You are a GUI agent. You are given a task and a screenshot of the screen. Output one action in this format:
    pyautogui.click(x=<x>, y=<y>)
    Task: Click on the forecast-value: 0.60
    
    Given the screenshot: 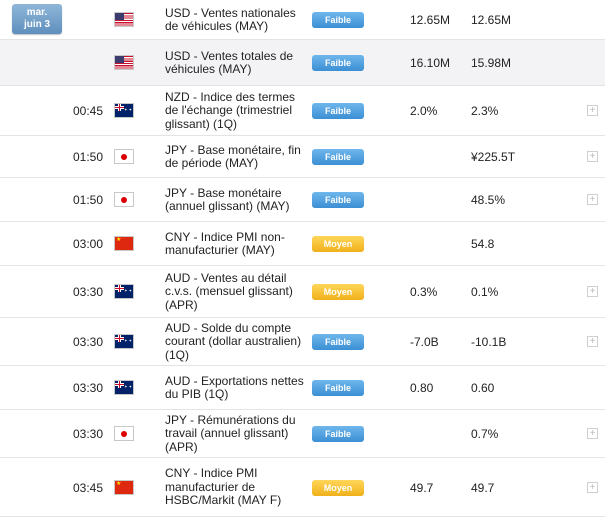 What is the action you would take?
    pyautogui.click(x=483, y=388)
    